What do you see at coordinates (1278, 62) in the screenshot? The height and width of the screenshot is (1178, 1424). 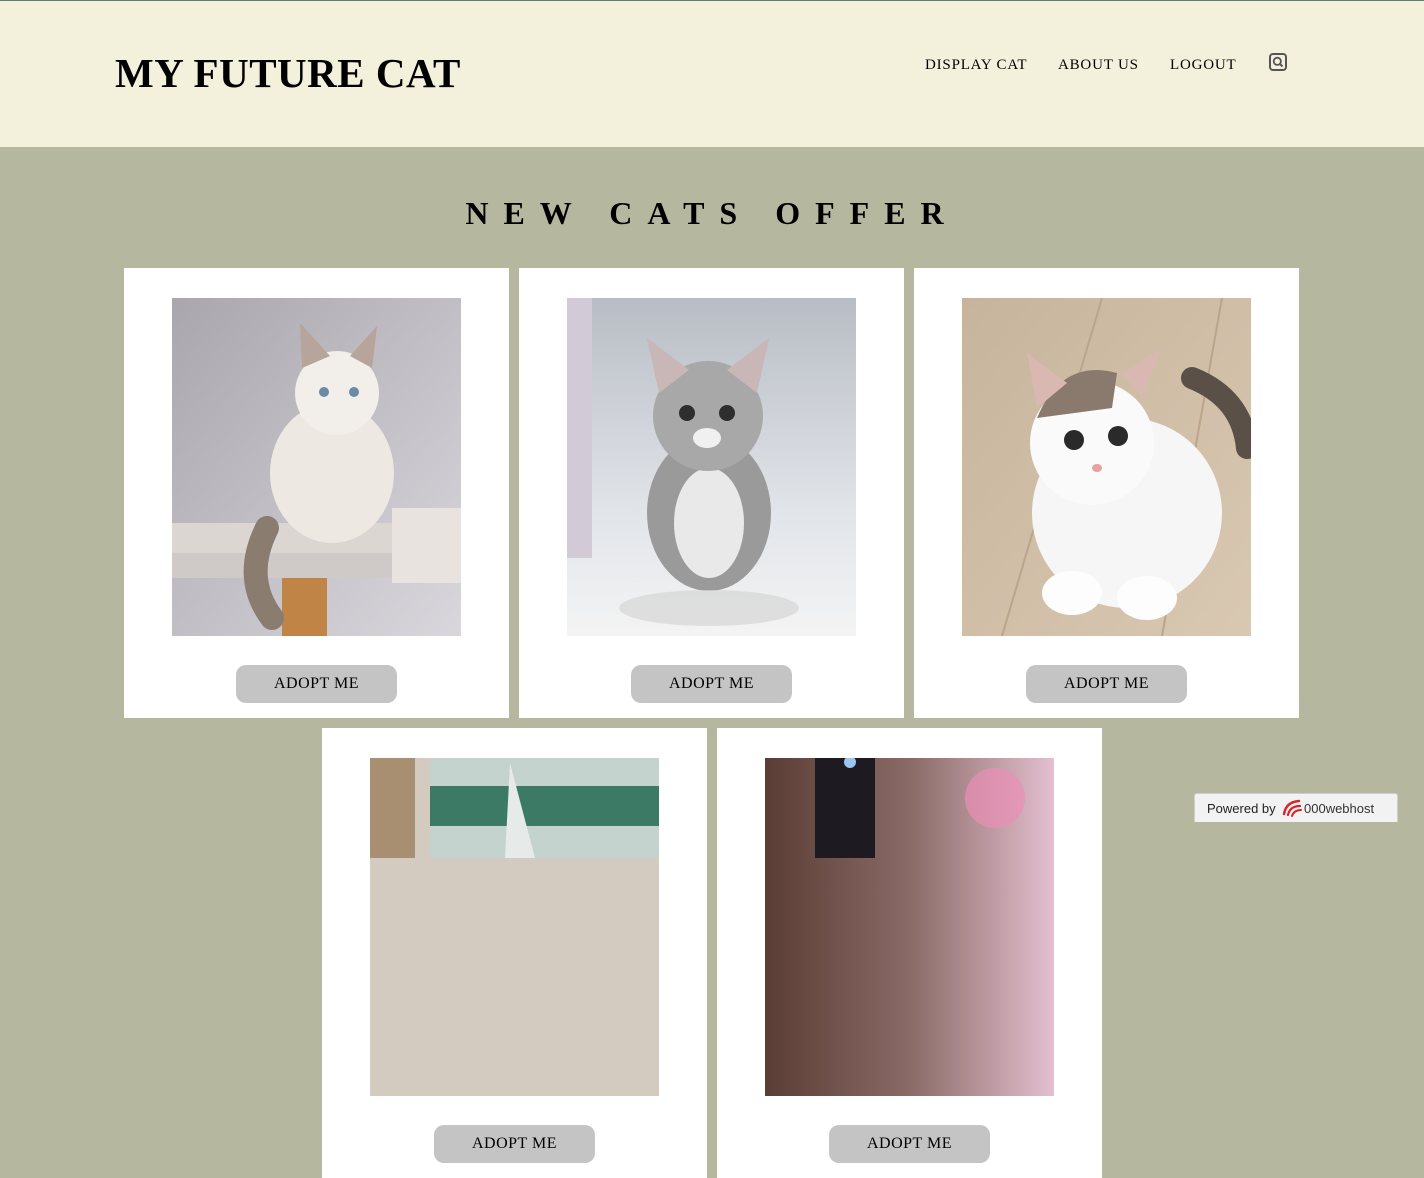 I see `search-icon` at bounding box center [1278, 62].